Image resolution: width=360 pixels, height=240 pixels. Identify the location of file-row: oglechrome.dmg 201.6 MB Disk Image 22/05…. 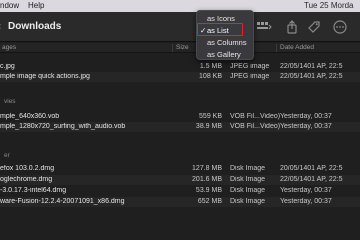
(180, 180).